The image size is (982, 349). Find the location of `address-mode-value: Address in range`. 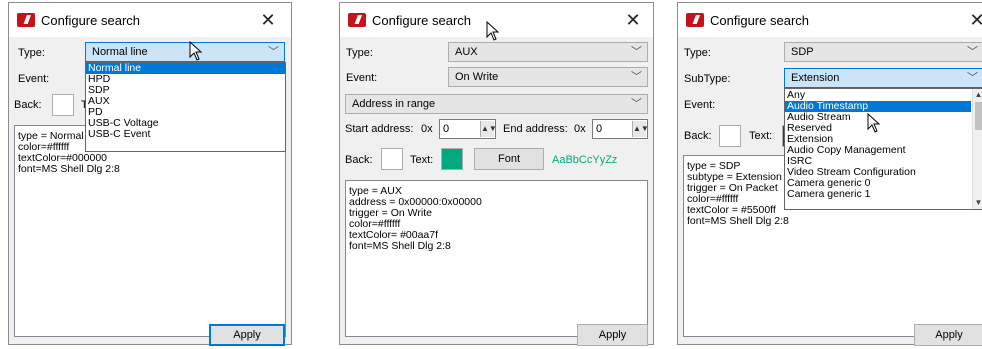

address-mode-value: Address in range is located at coordinates (394, 104).